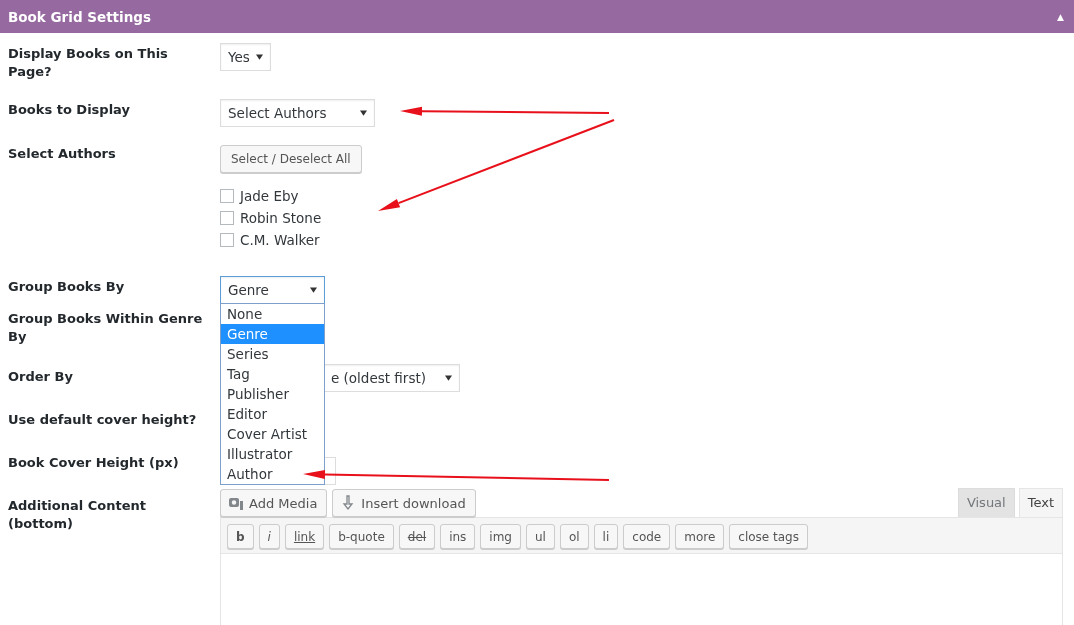 The image size is (1074, 625). What do you see at coordinates (94, 463) in the screenshot?
I see `field-label: Book Cover Height (px)` at bounding box center [94, 463].